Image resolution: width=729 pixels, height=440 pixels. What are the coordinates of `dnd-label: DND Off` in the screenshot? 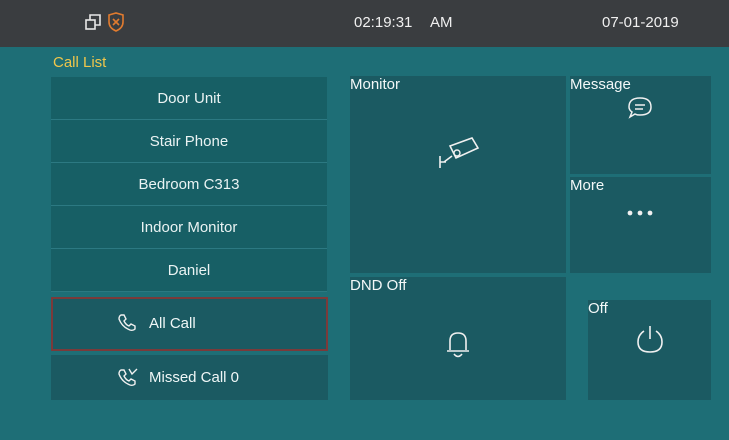 It's located at (378, 285).